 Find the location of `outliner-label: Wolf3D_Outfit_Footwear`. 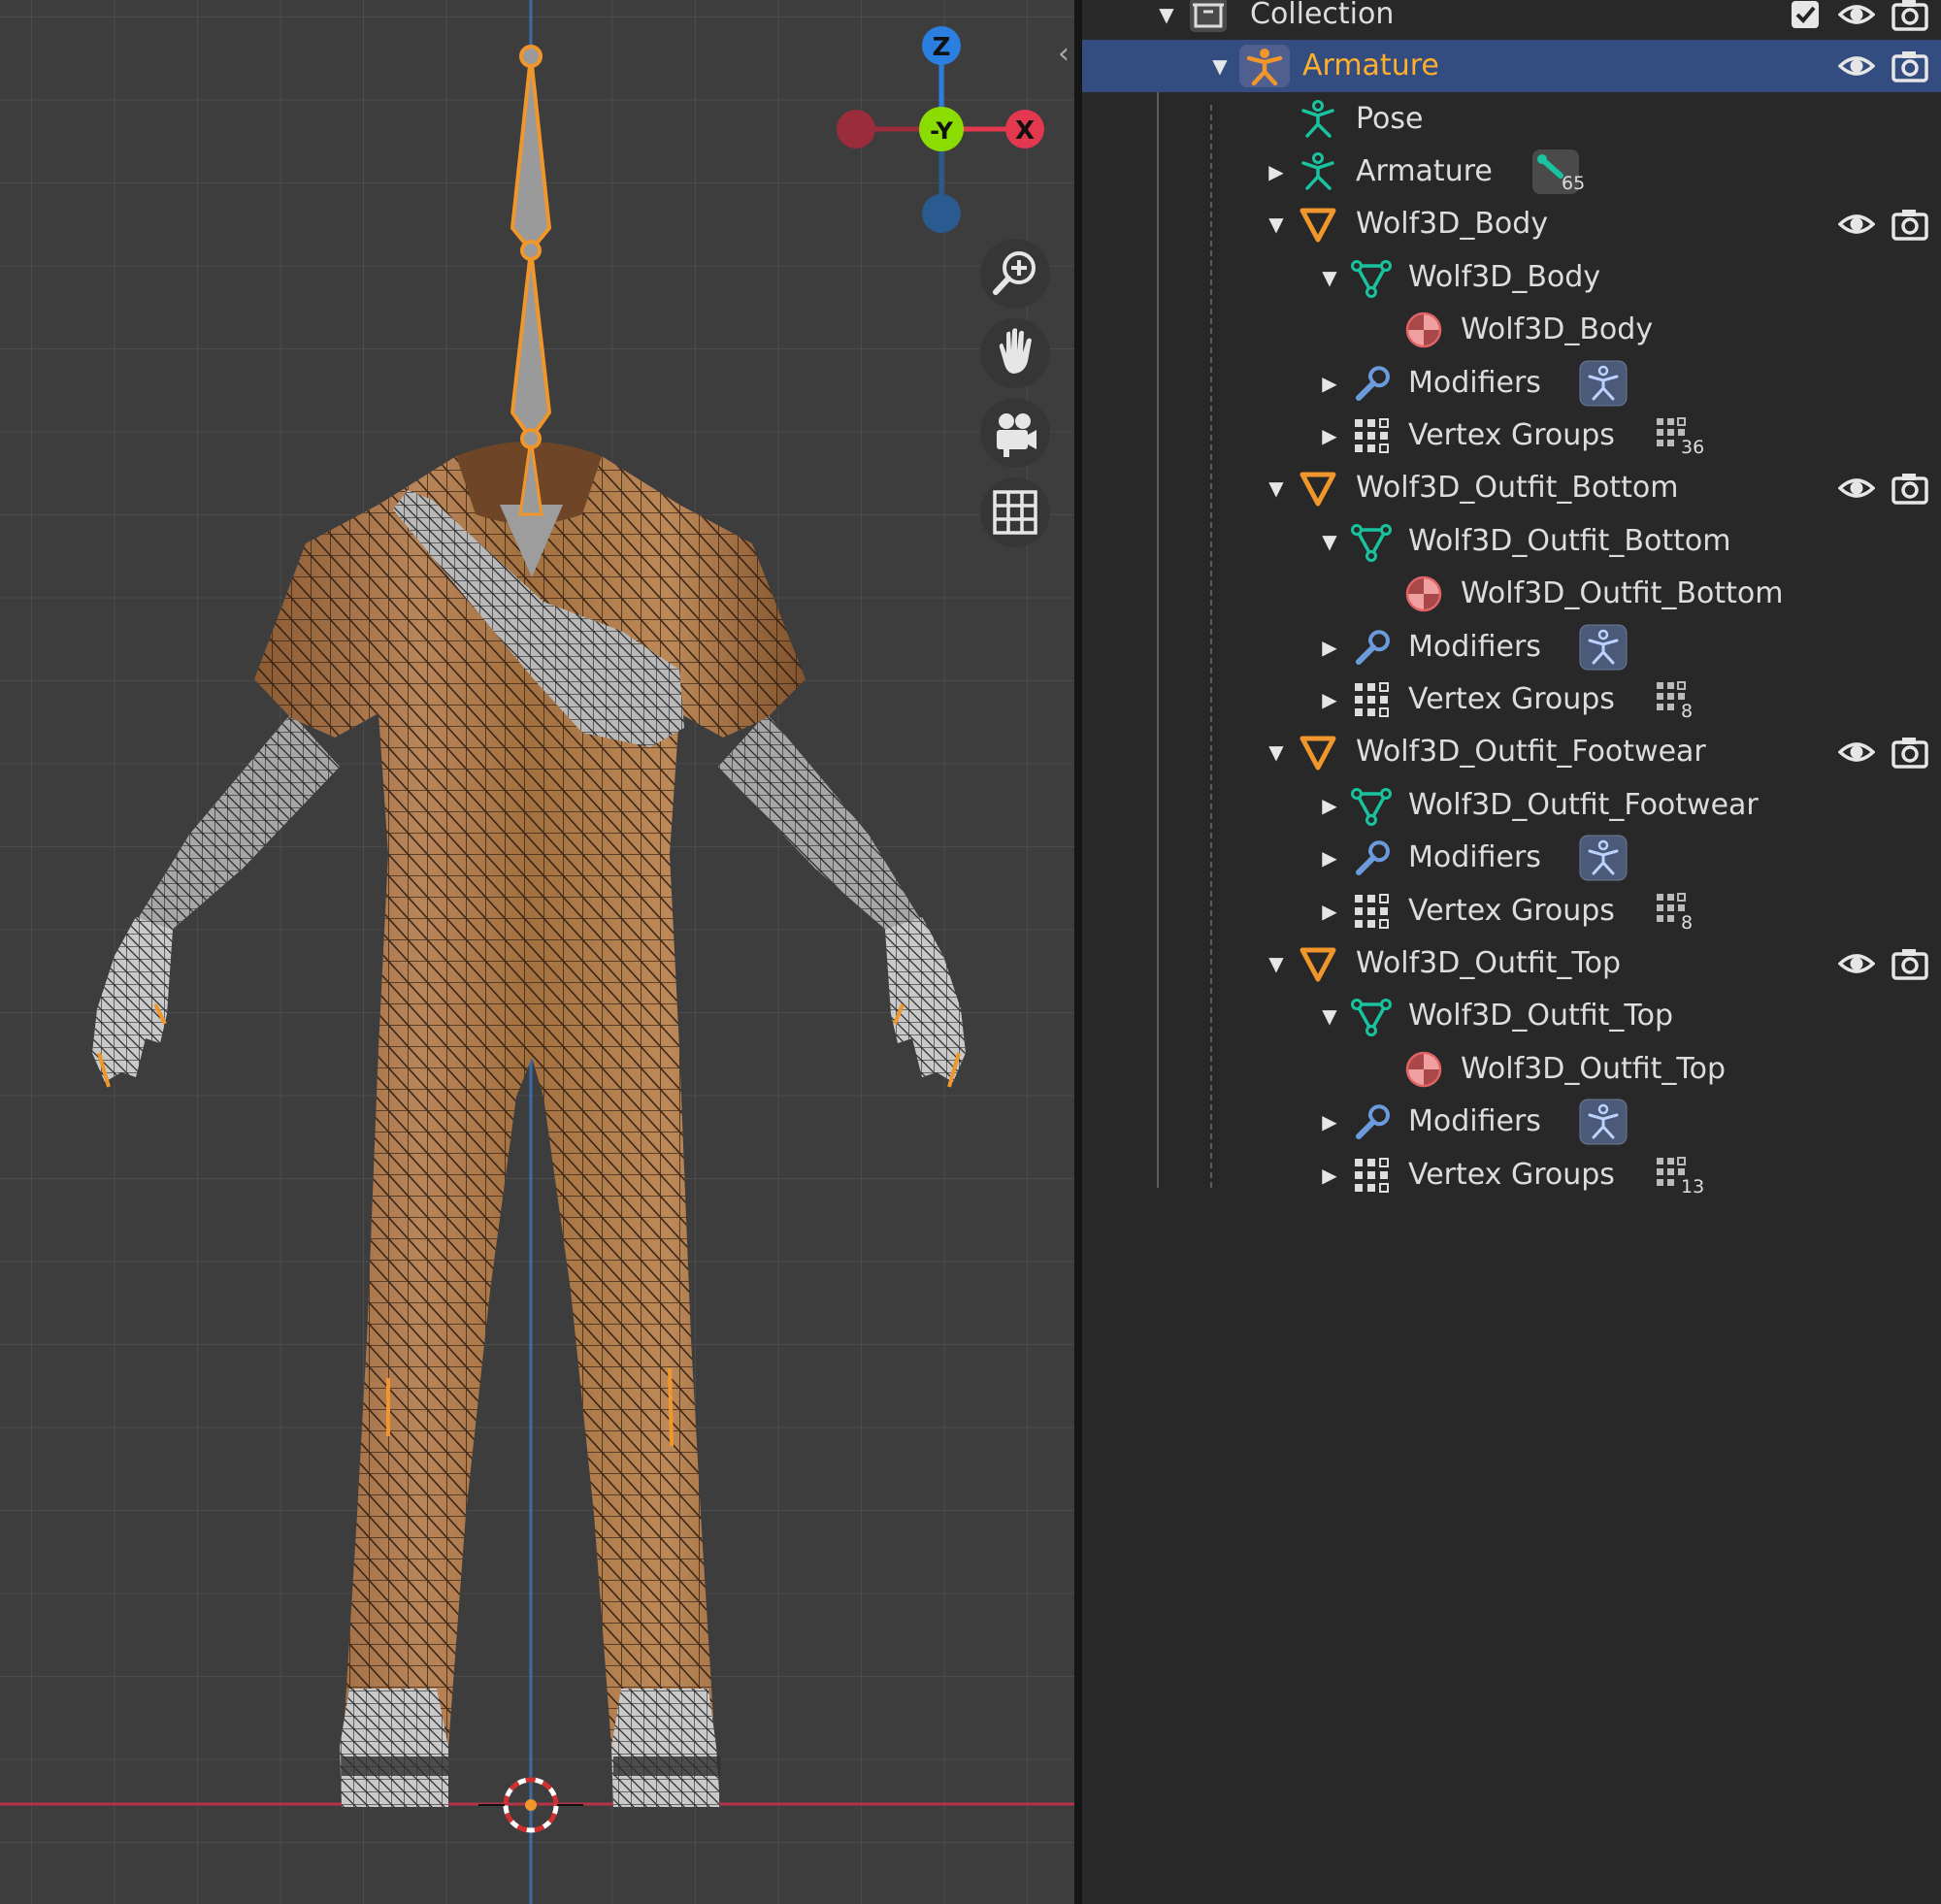

outliner-label: Wolf3D_Outfit_Footwear is located at coordinates (1531, 752).